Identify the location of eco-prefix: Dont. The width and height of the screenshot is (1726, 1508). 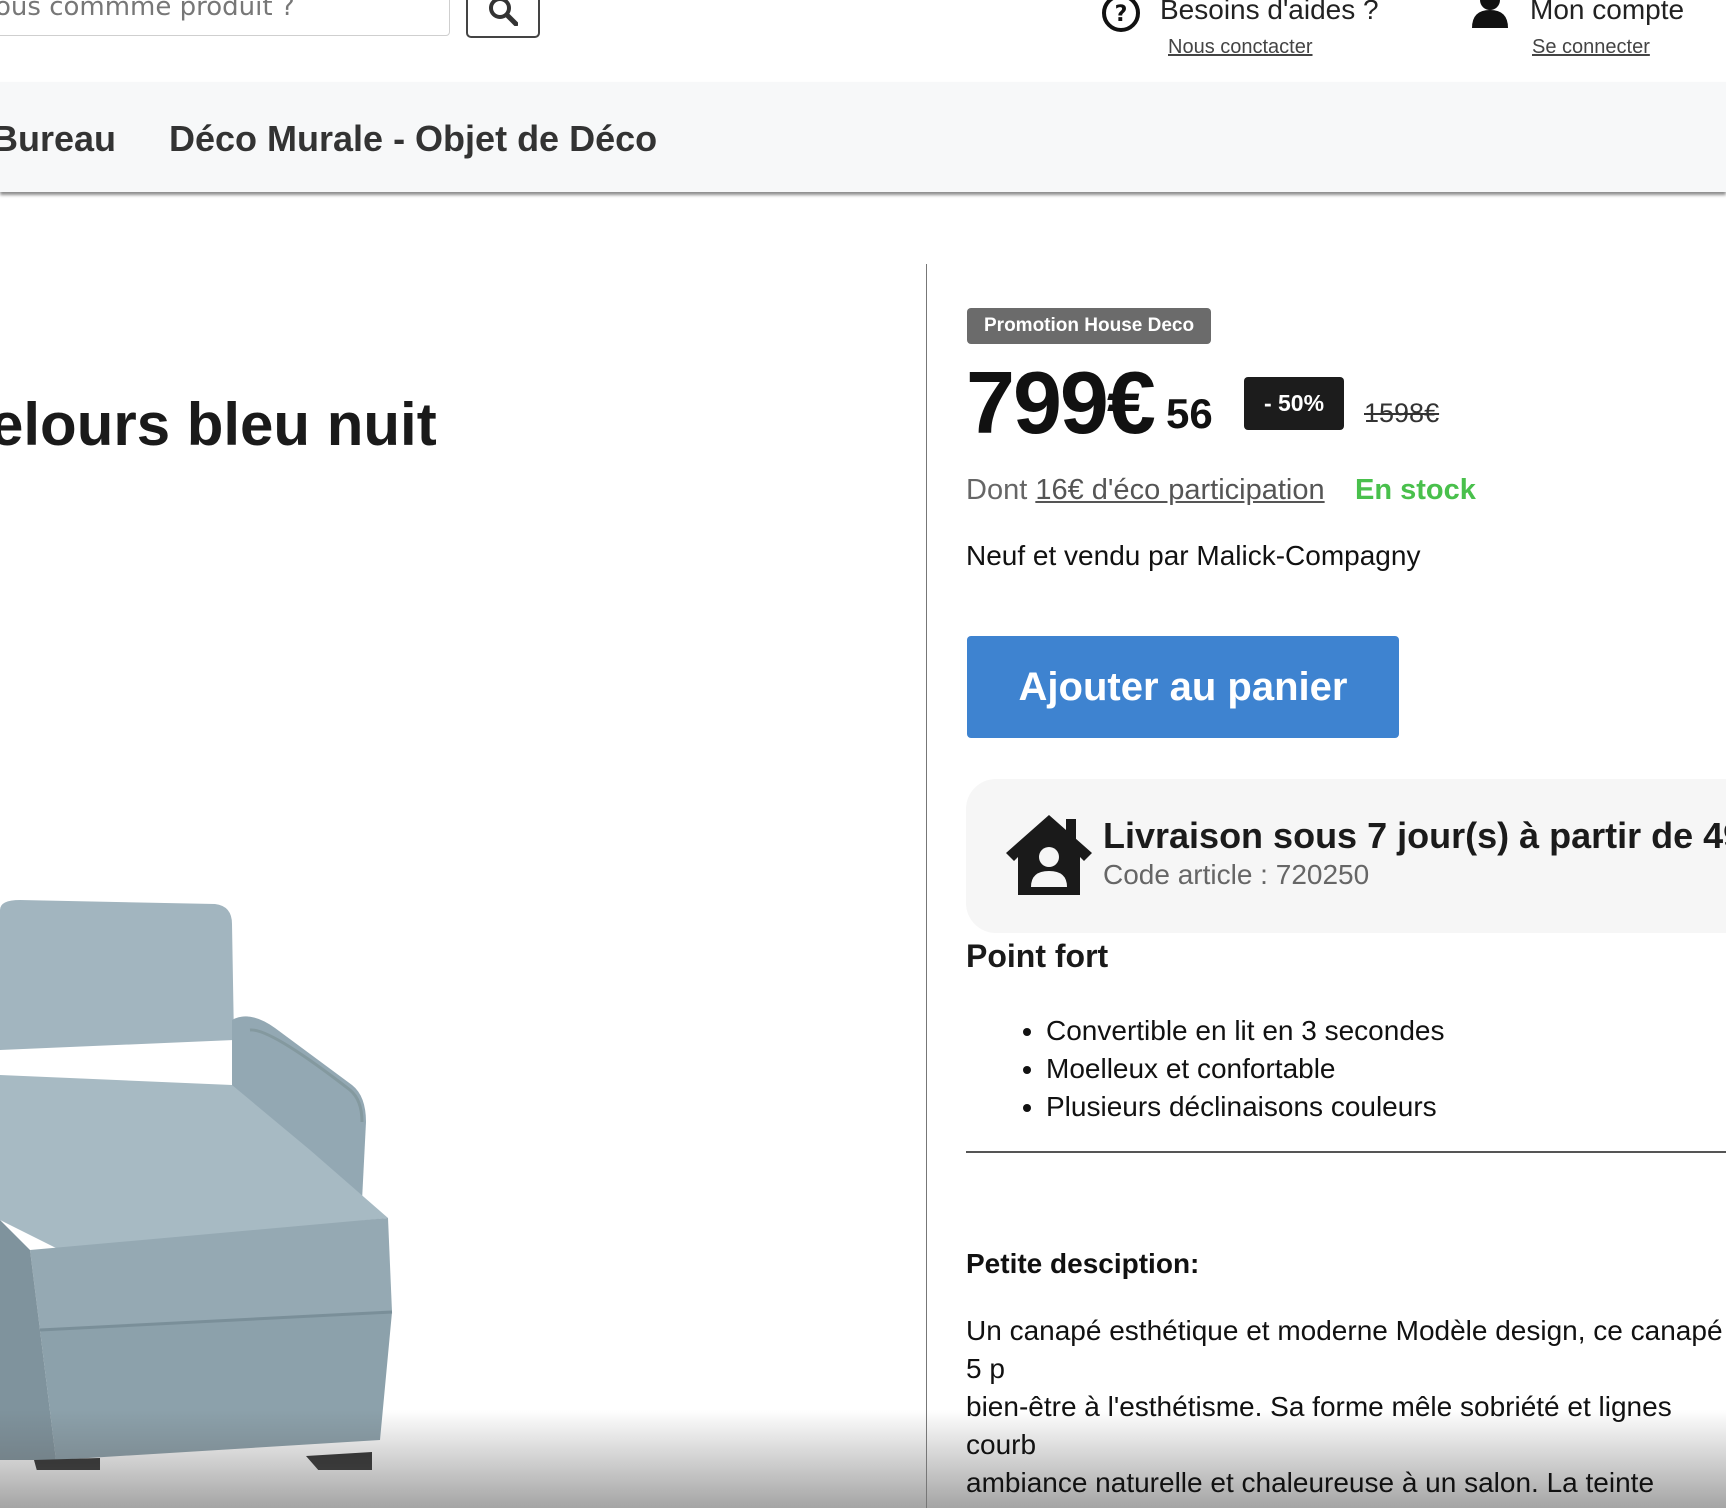
(997, 490).